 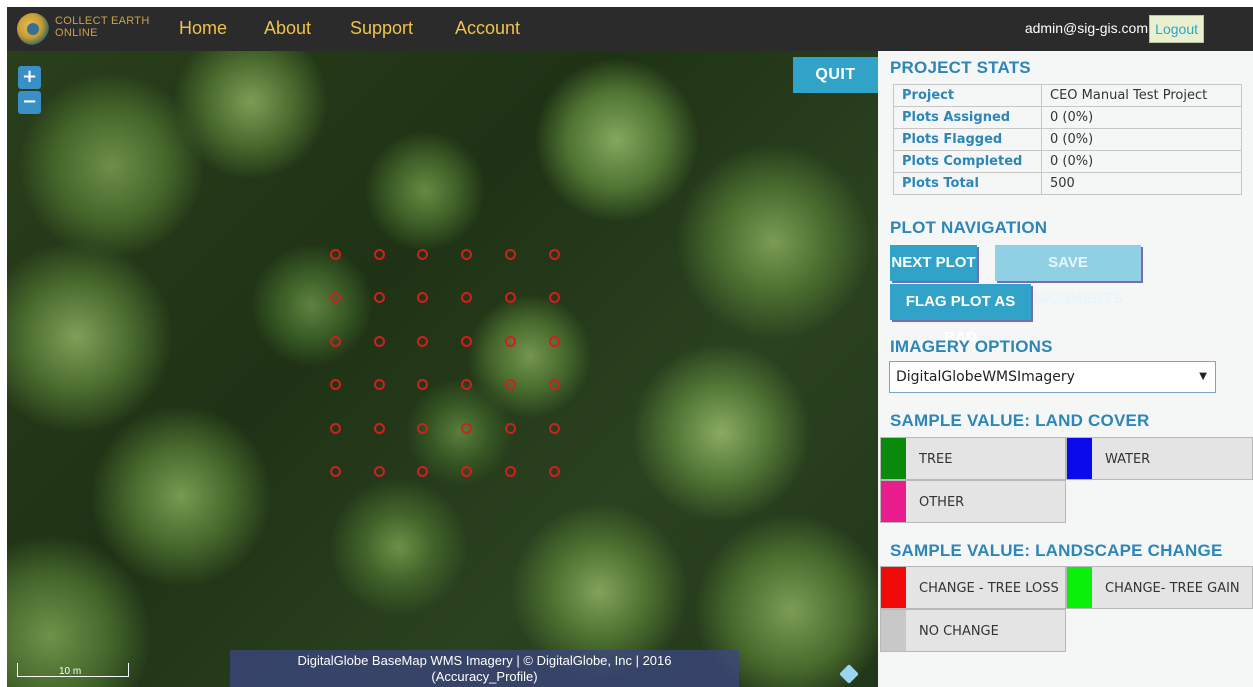 I want to click on other-color-swatch, so click(x=893, y=501).